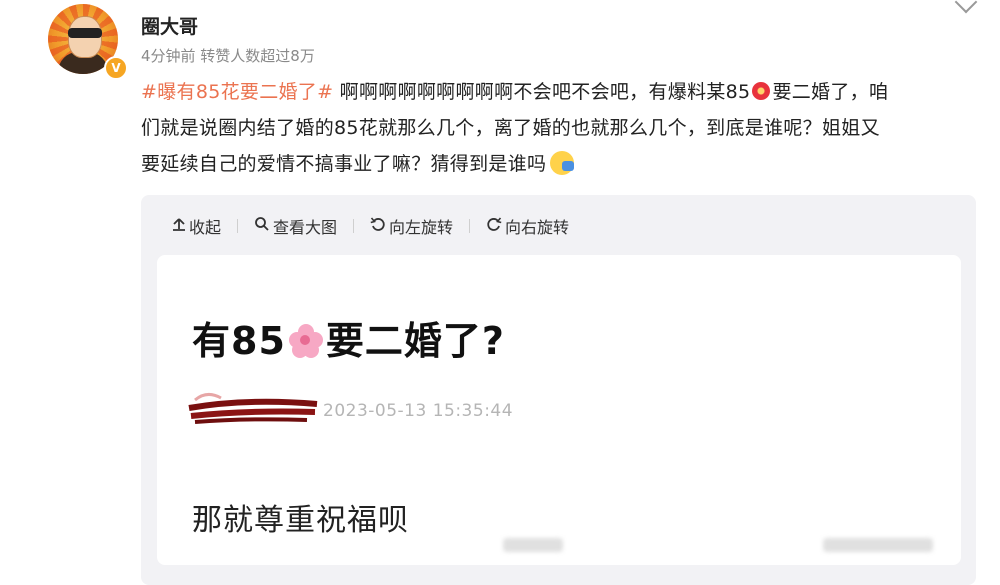 The image size is (1000, 585). What do you see at coordinates (253, 408) in the screenshot?
I see `redaction-scribble` at bounding box center [253, 408].